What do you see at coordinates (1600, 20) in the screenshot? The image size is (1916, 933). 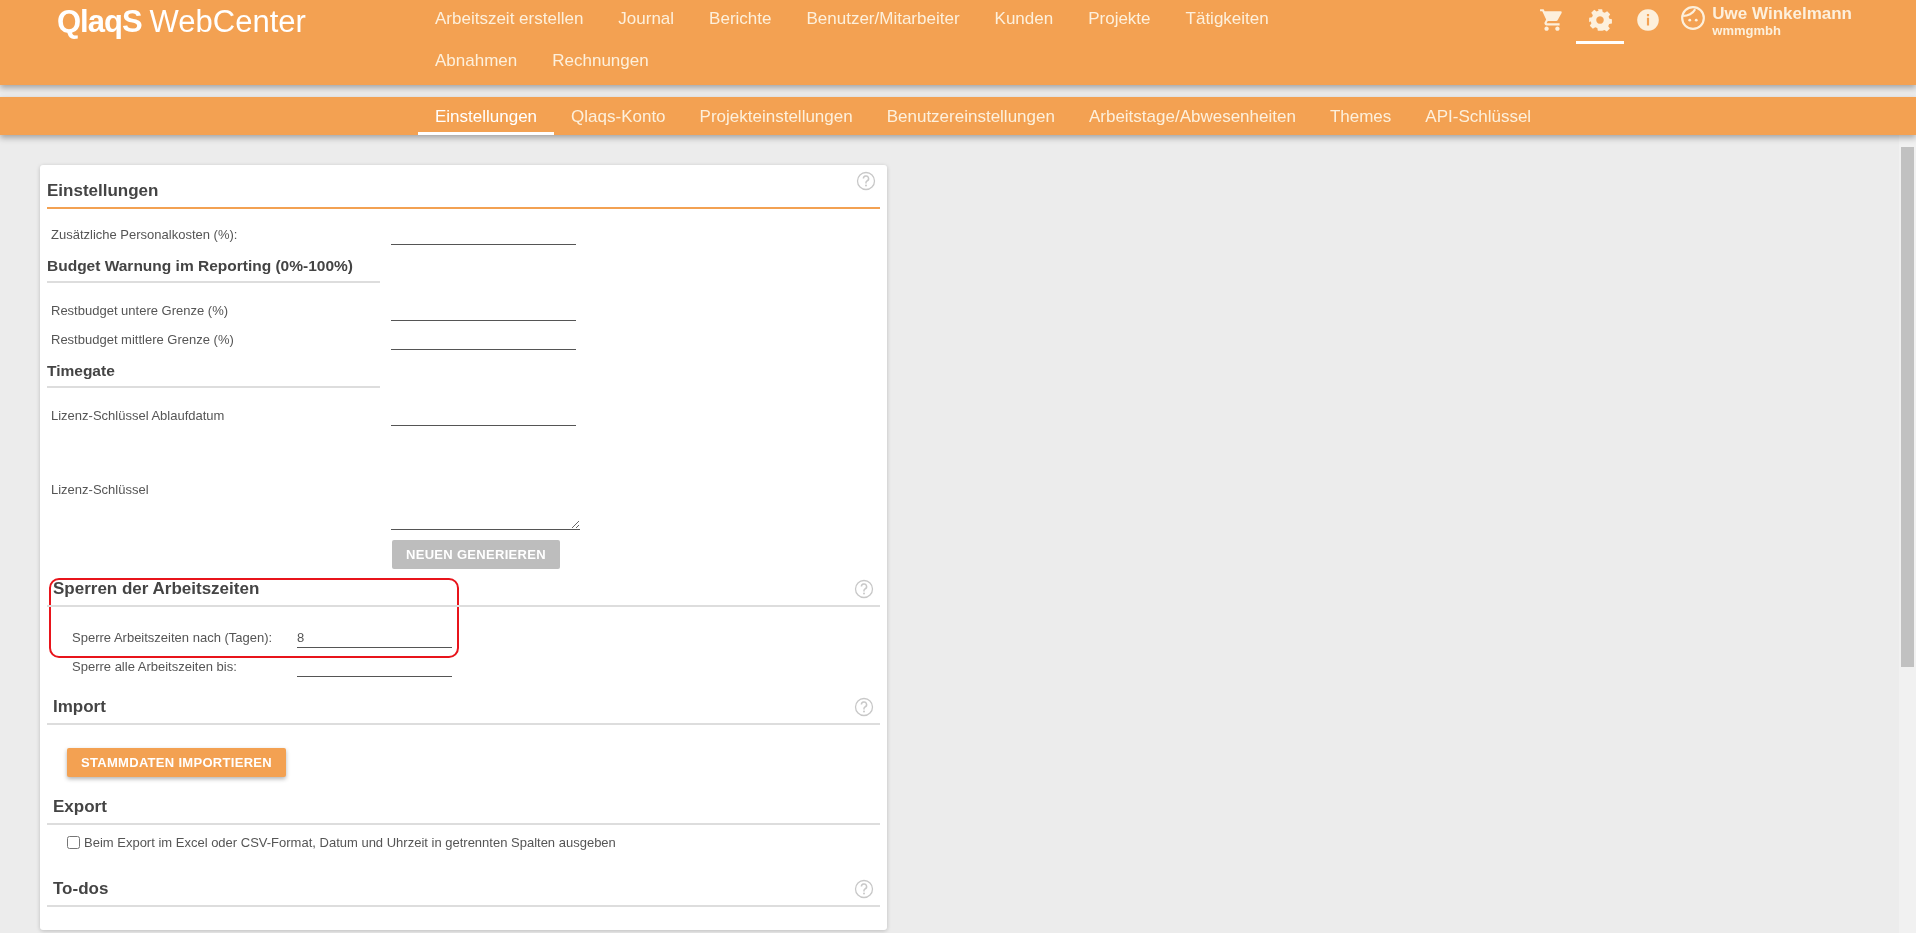 I see `settings-icon` at bounding box center [1600, 20].